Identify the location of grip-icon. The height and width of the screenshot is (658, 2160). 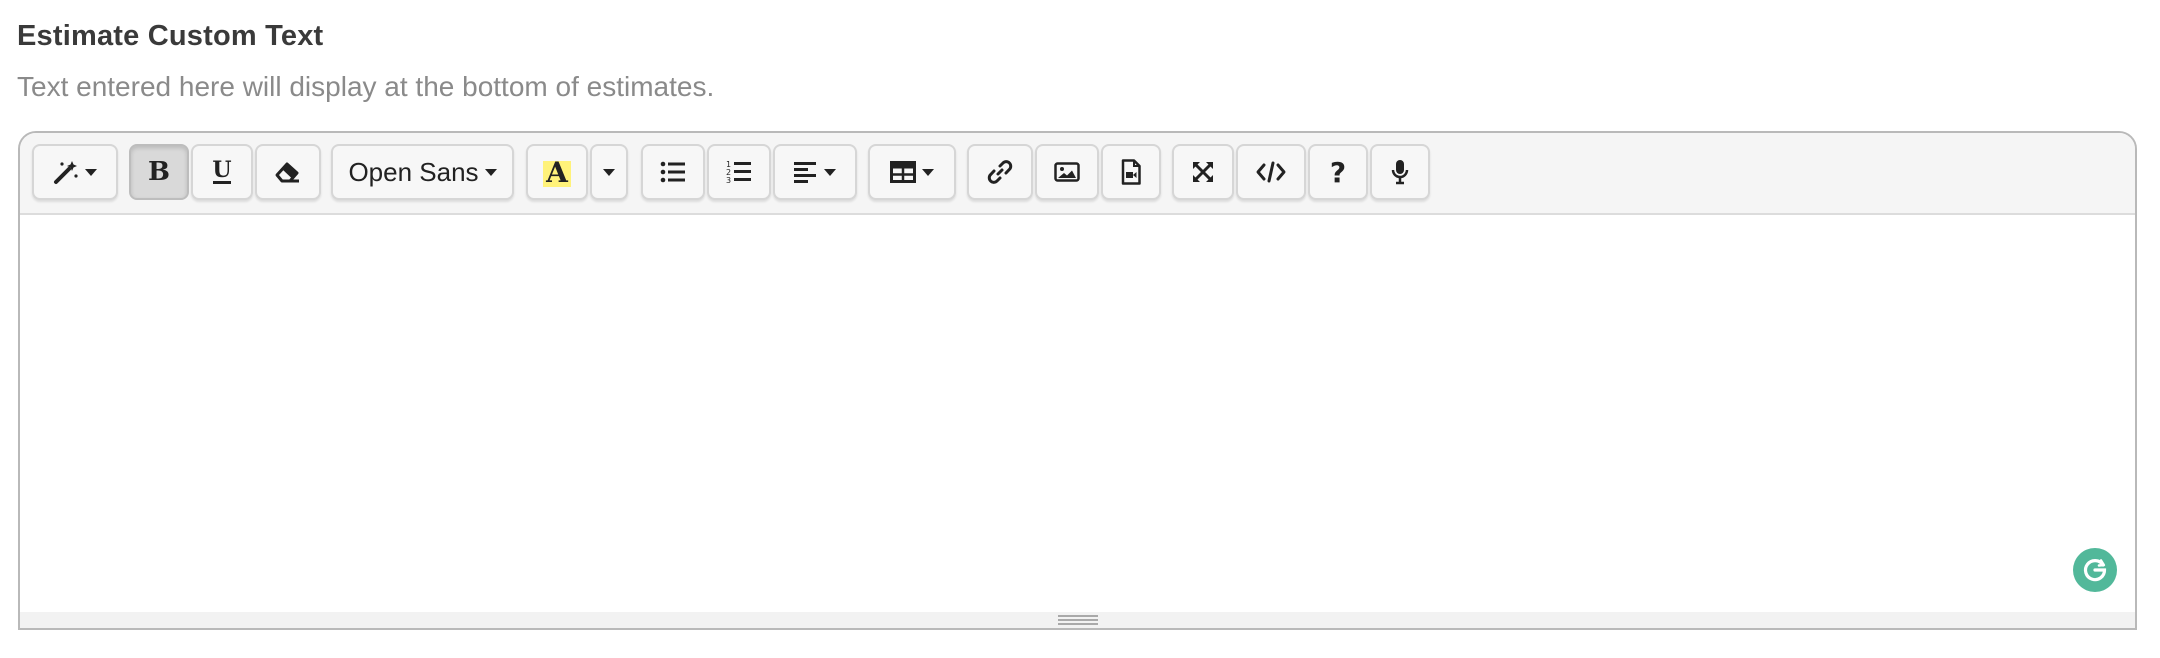
(1077, 621).